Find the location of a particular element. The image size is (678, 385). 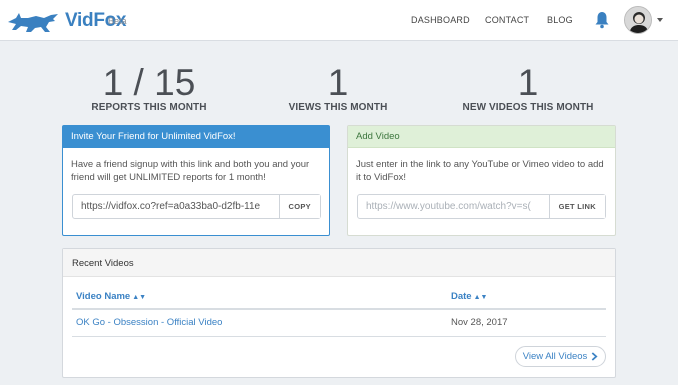

view-all-videos-button: View All Videos is located at coordinates (560, 356).